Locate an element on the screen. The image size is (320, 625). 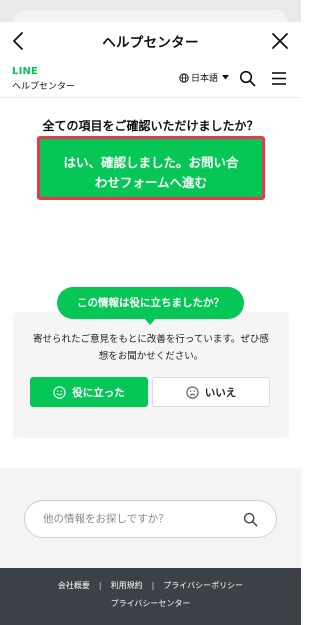
brand-logo: LINE is located at coordinates (25, 71).